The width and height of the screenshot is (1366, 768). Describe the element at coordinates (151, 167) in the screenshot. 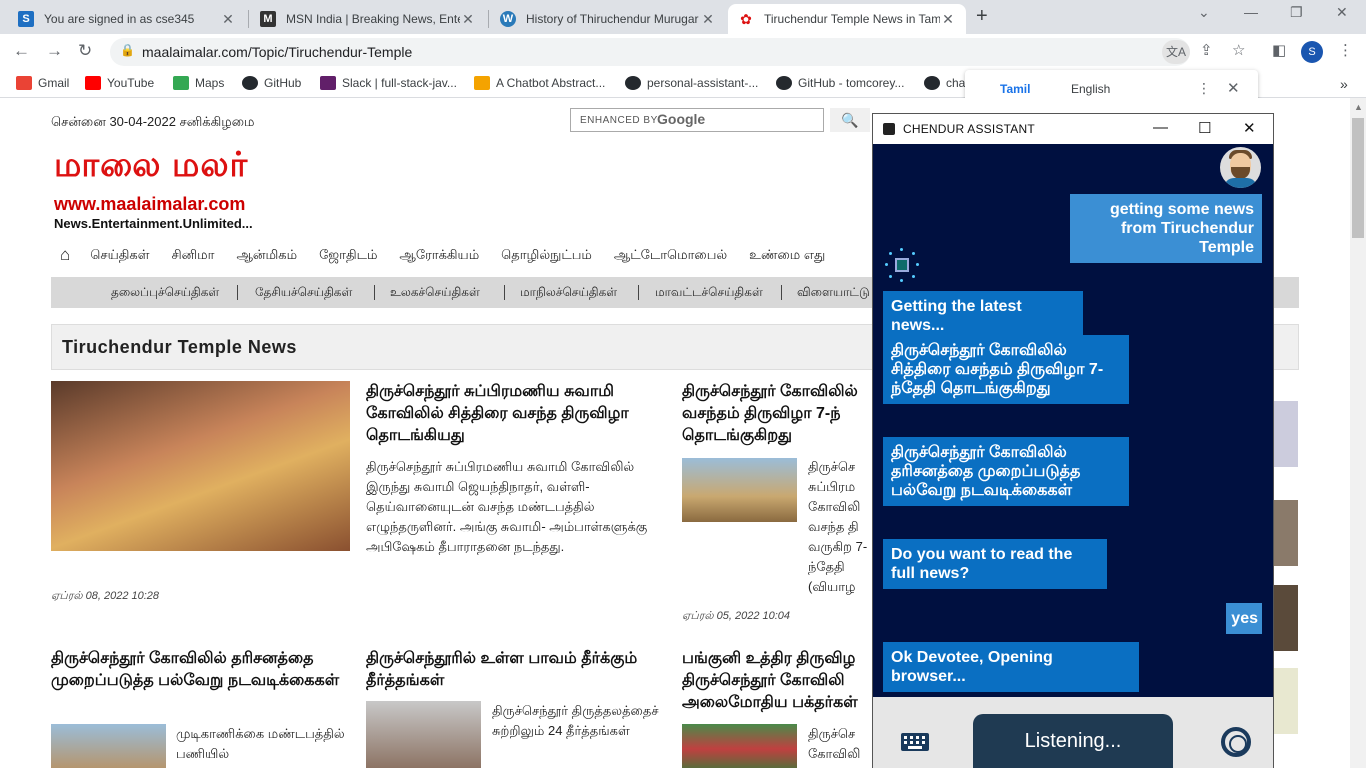

I see `site-logo: மாலை மலர்` at that location.